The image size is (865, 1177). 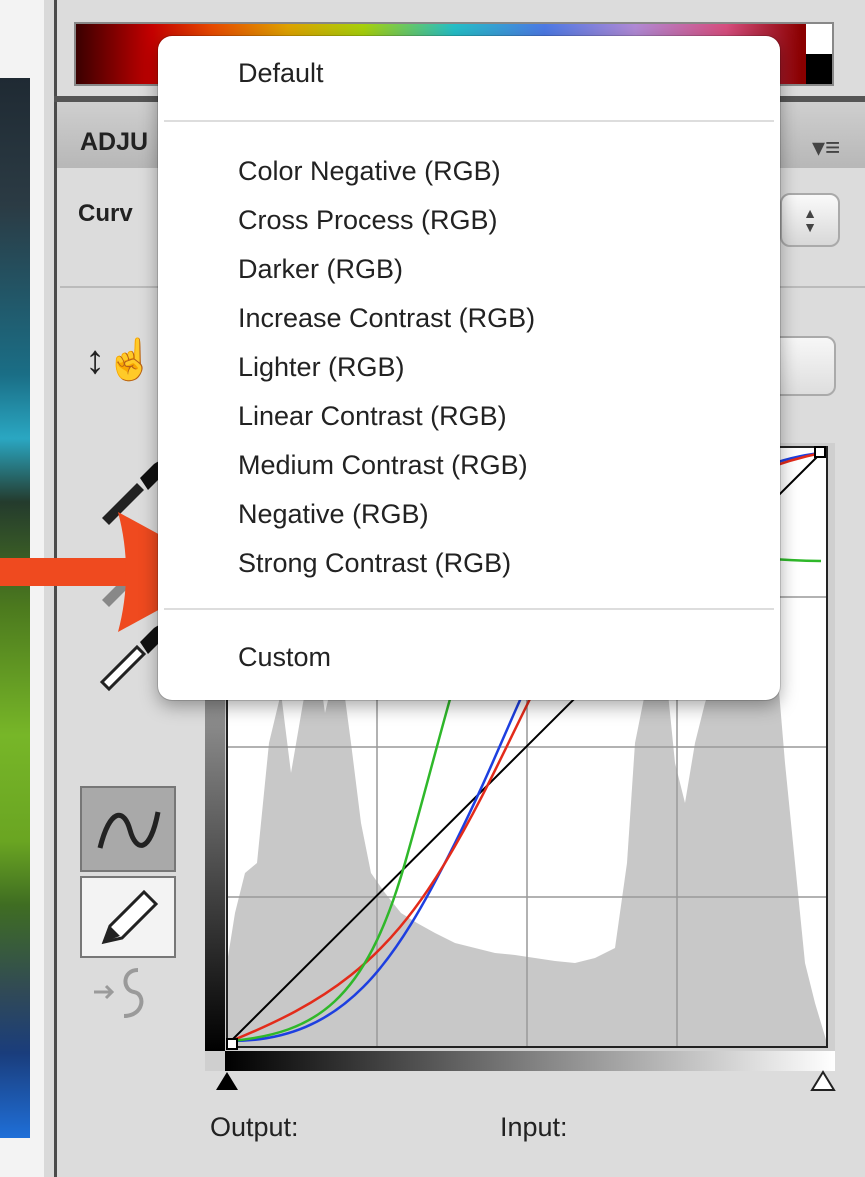 I want to click on preset-select: ▲ ▼, so click(x=810, y=220).